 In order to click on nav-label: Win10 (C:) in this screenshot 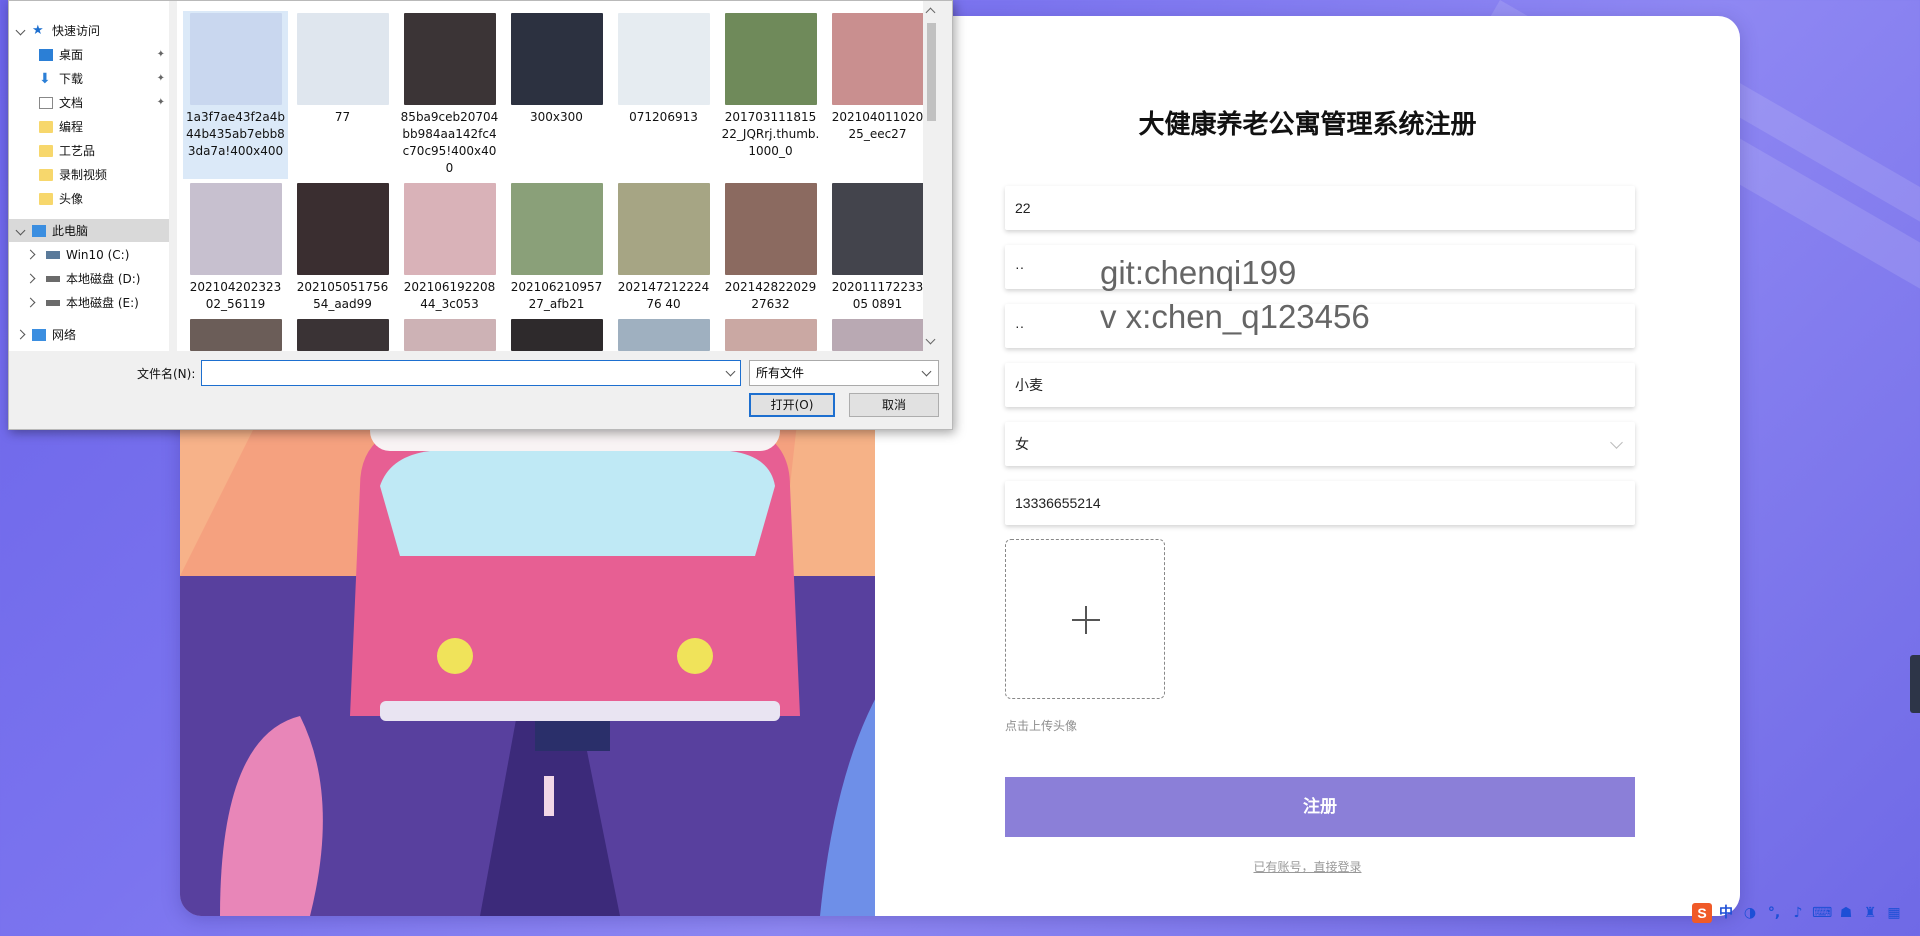, I will do `click(98, 254)`.